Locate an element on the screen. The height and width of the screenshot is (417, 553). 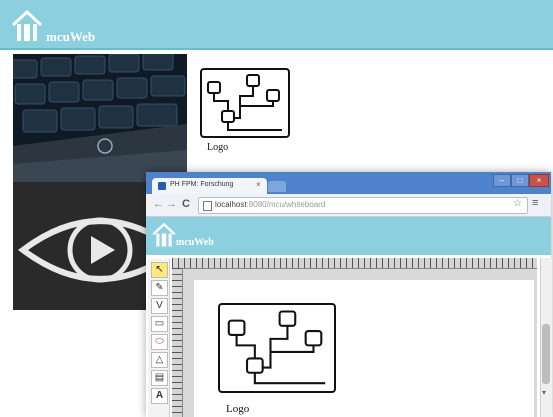
inner-logo-caption: Logo is located at coordinates (238, 409).